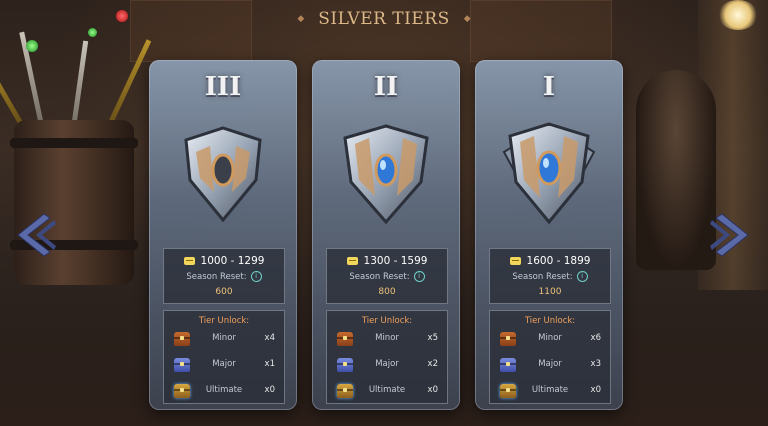  Describe the element at coordinates (595, 364) in the screenshot. I see `reward-count: x3` at that location.